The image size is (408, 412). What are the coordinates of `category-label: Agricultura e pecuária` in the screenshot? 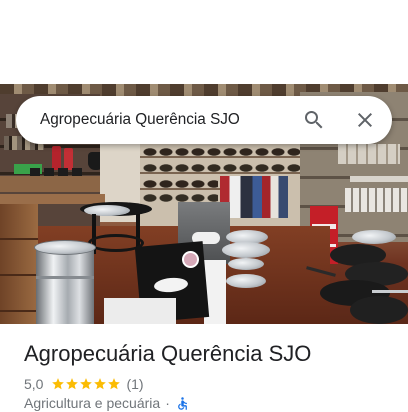 It's located at (92, 403).